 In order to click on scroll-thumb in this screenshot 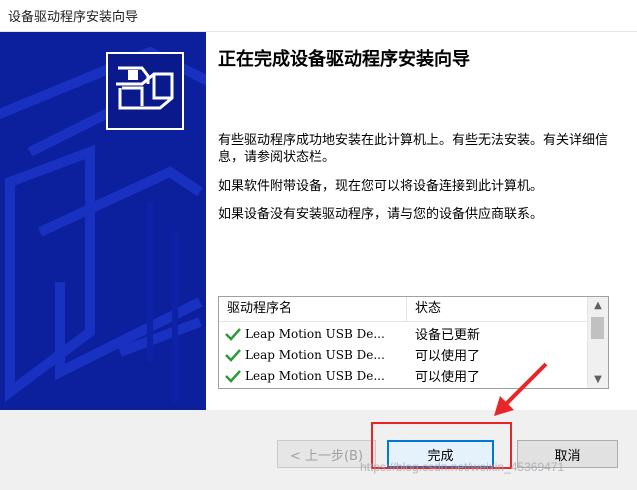, I will do `click(597, 328)`.